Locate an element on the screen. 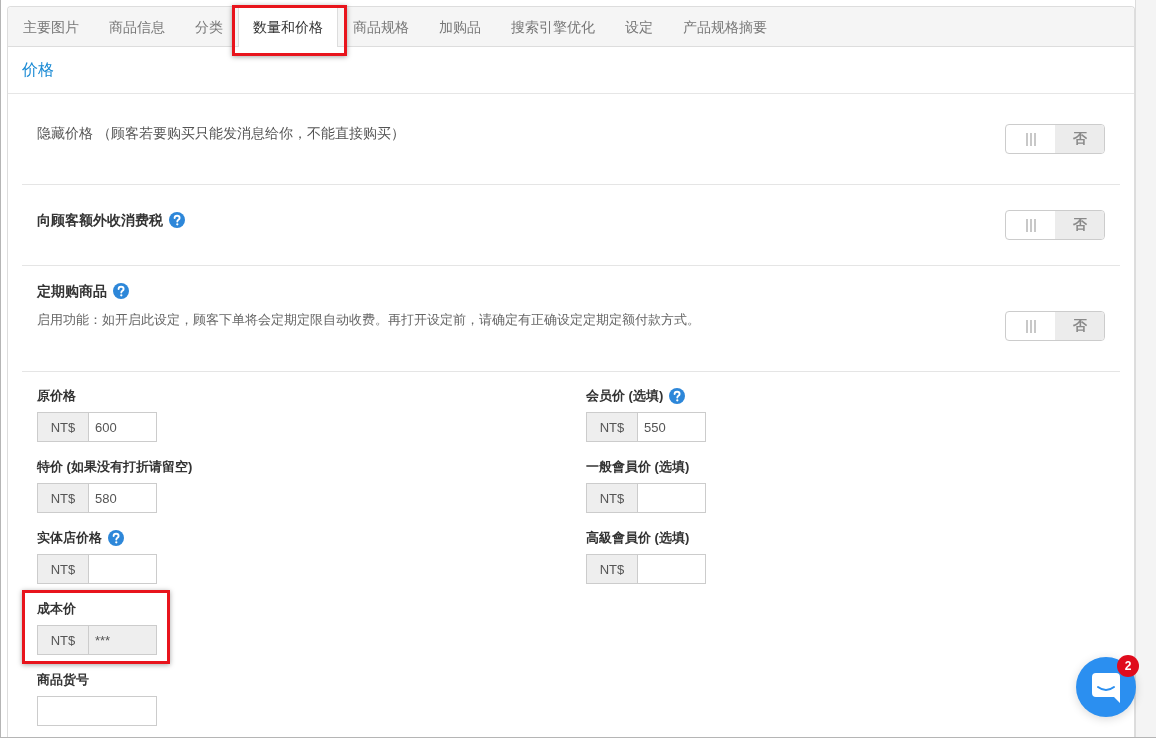 The width and height of the screenshot is (1156, 738). notification-badge: 2 is located at coordinates (1128, 666).